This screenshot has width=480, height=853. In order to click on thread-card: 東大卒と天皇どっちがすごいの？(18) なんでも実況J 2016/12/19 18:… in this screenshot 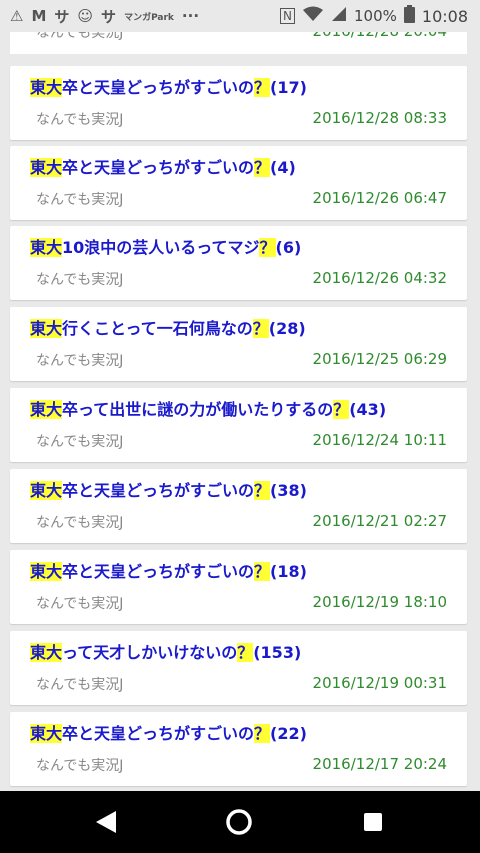, I will do `click(238, 587)`.